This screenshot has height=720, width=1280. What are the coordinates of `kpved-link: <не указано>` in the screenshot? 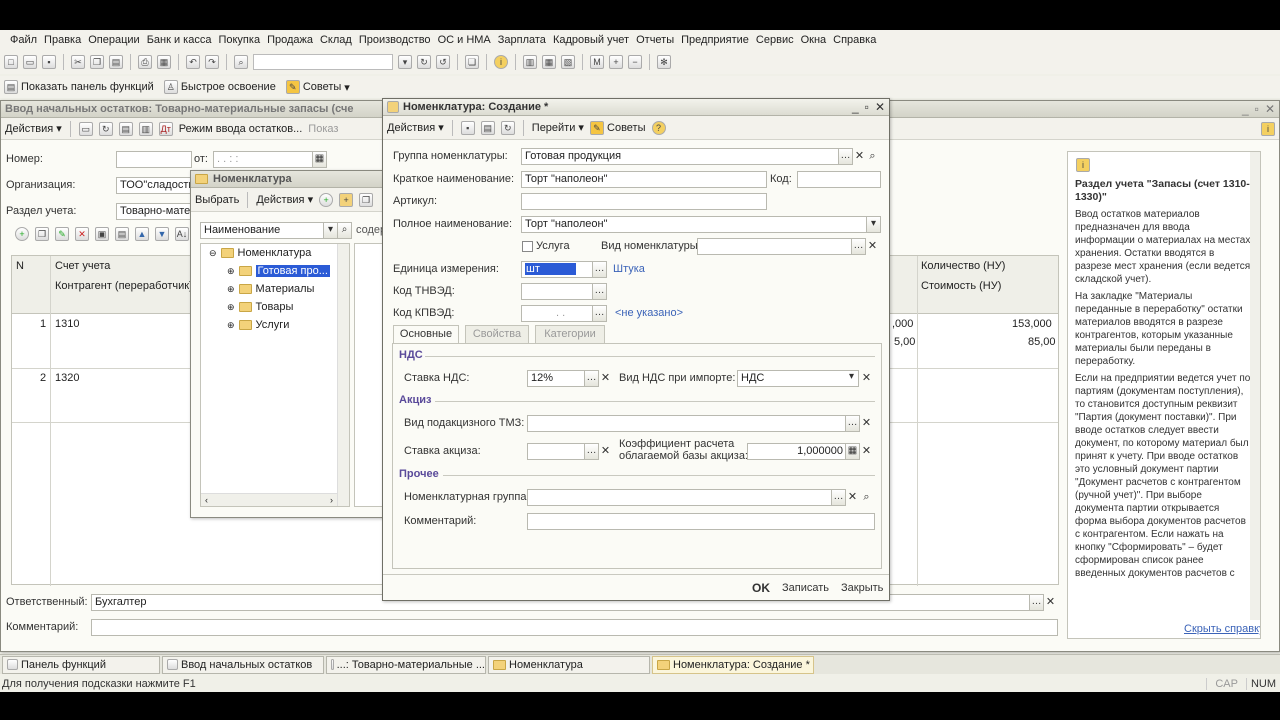 It's located at (649, 313).